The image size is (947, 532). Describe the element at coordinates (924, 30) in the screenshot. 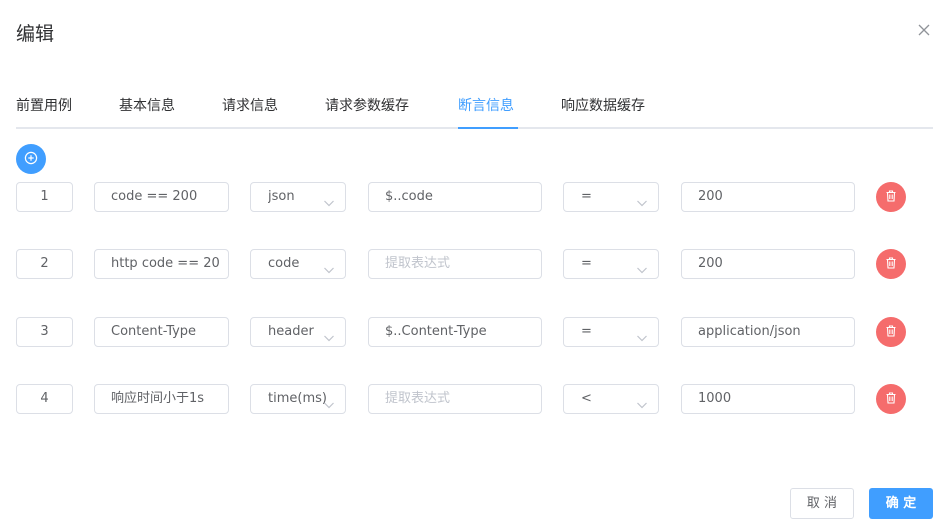

I see `close-icon` at that location.